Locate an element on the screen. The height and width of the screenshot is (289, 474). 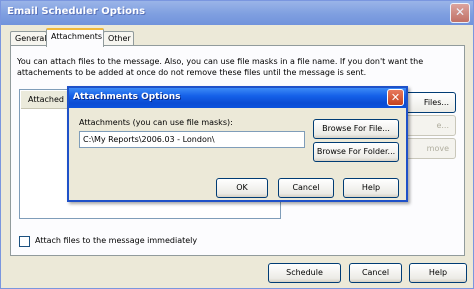
window-close-button: ✕ is located at coordinates (460, 13).